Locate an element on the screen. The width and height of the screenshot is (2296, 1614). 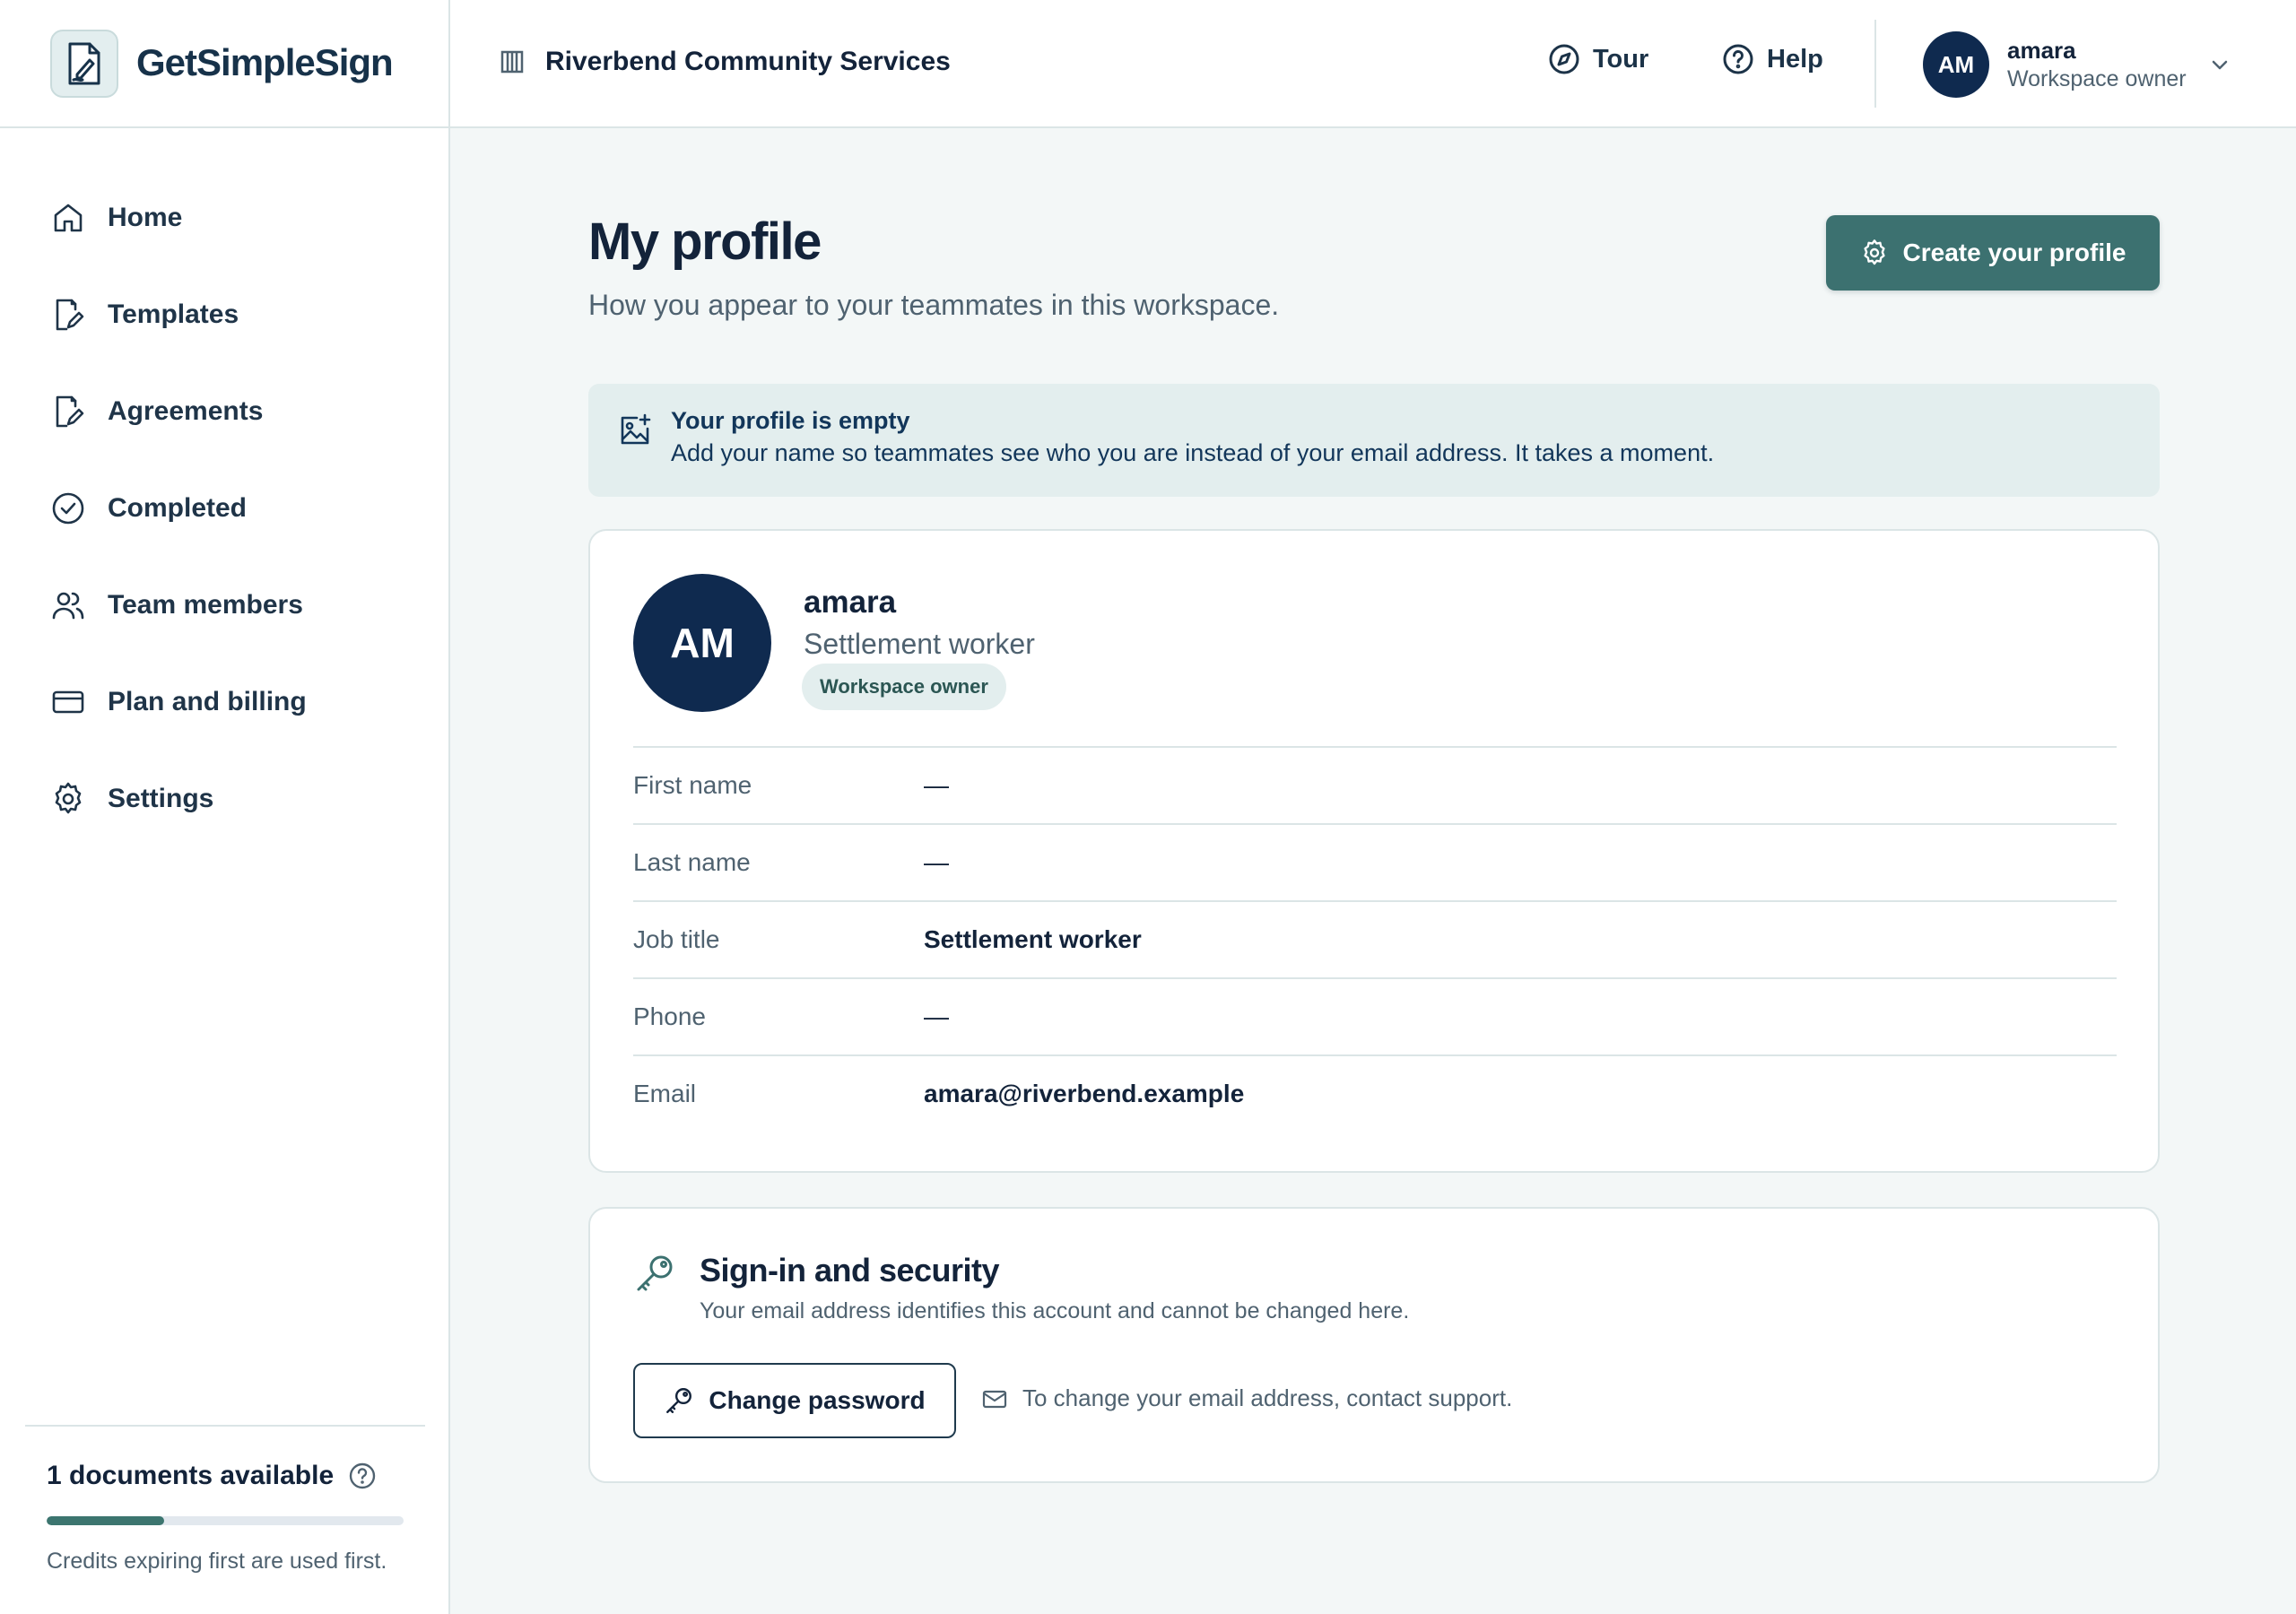
field-row-last-name: Last name — is located at coordinates (1375, 861).